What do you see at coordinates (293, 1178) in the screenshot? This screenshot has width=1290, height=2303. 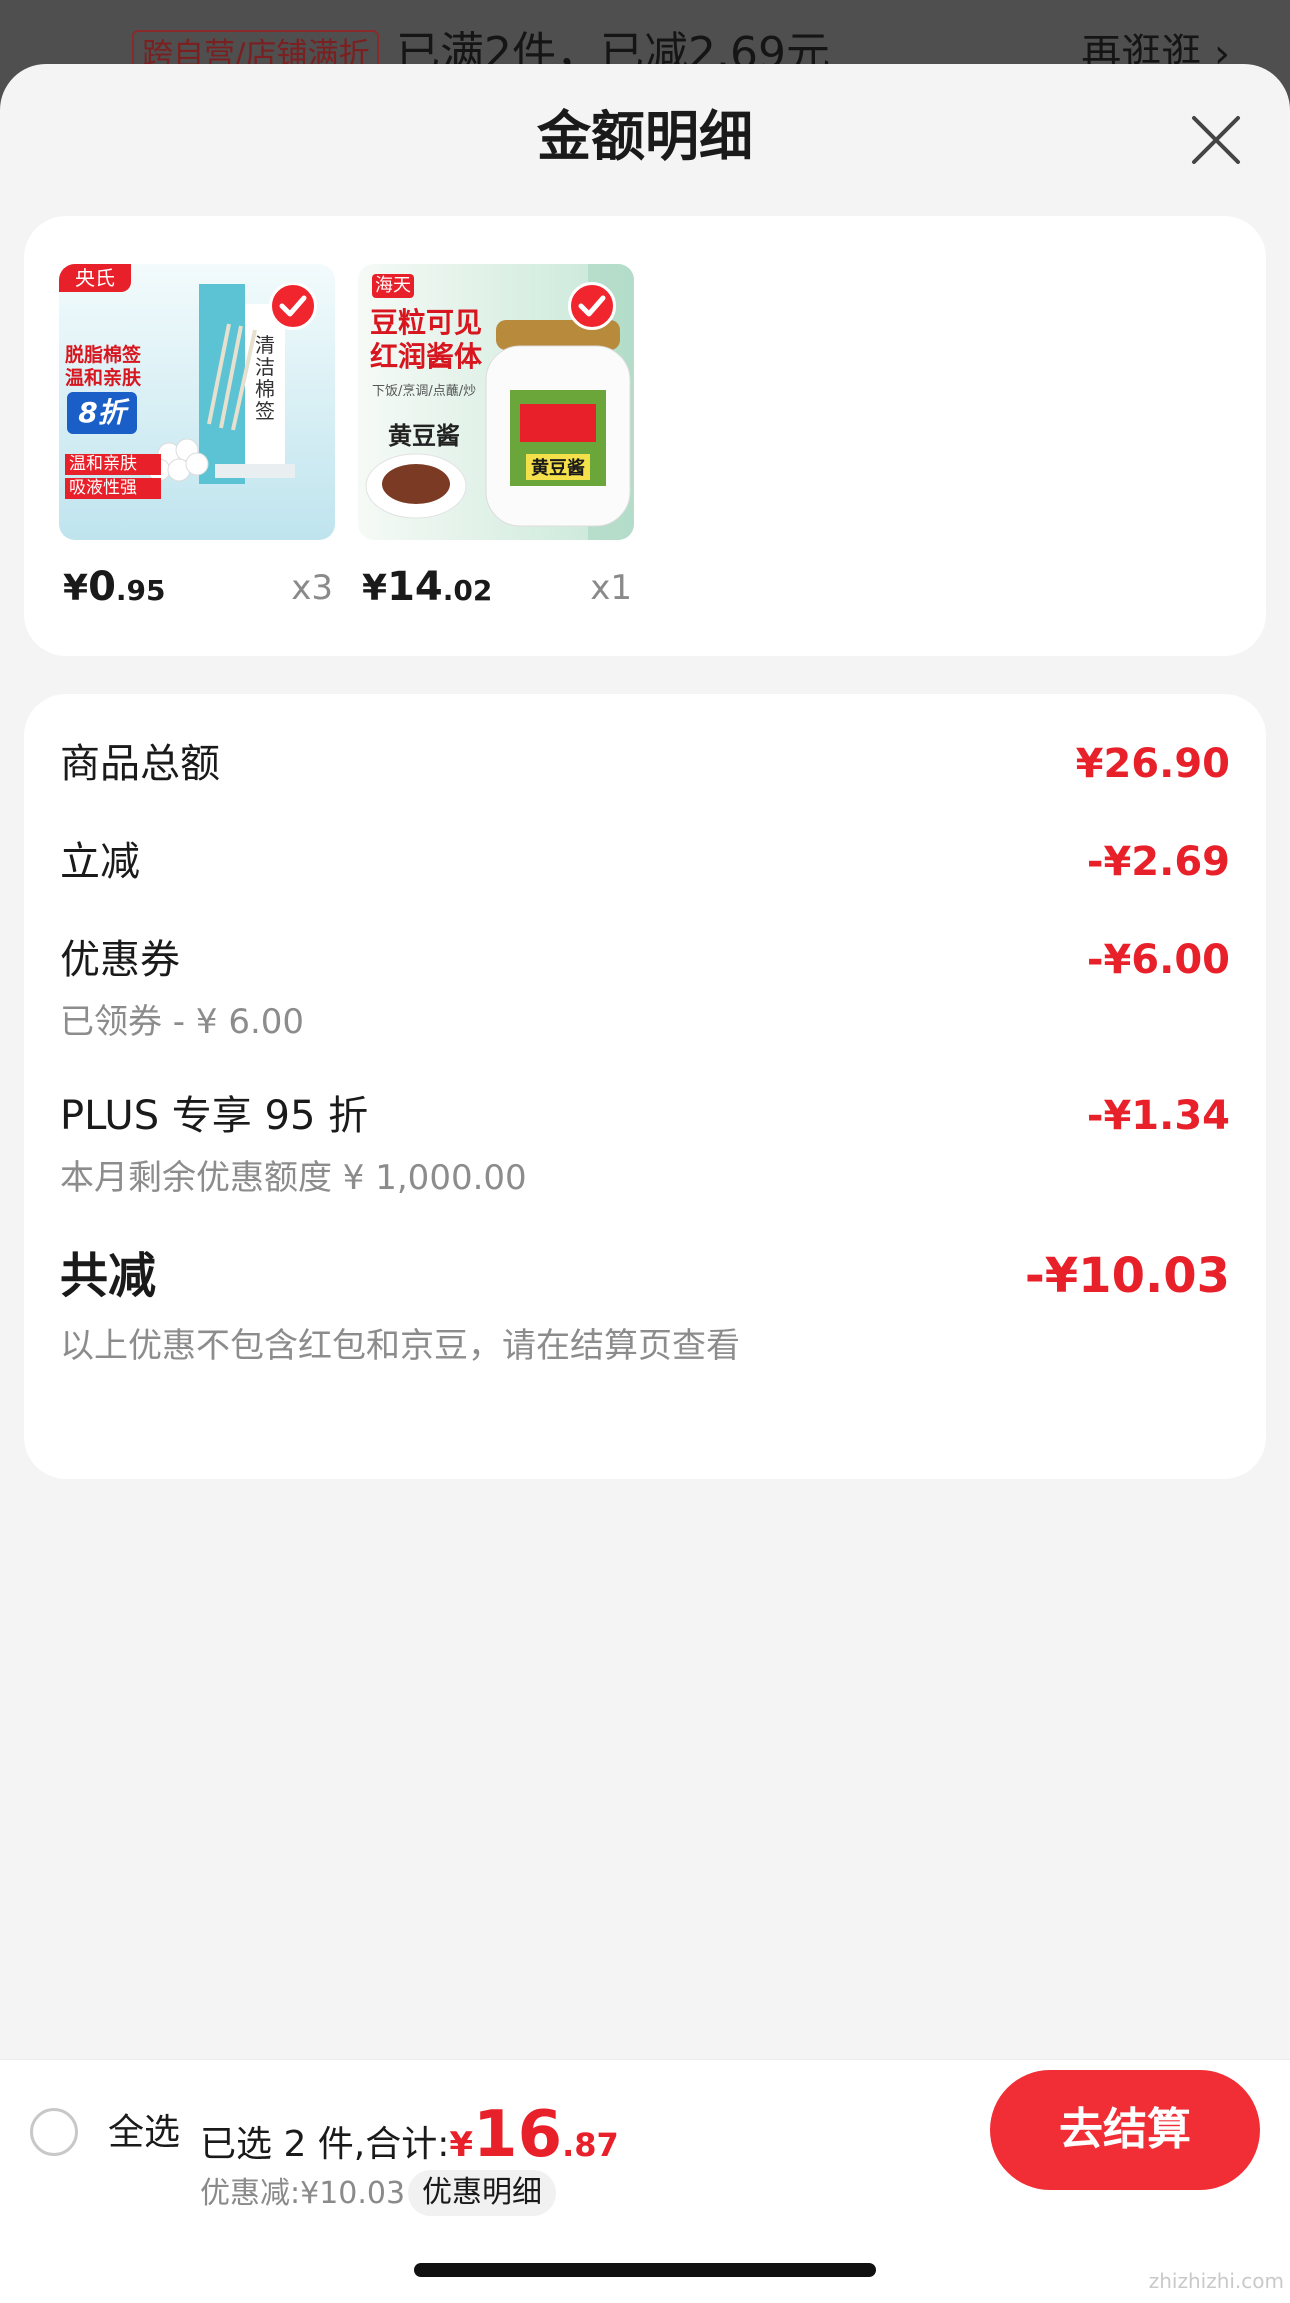 I see `plus-sub: 本月剩余优惠额度 ¥ 1,000.00` at bounding box center [293, 1178].